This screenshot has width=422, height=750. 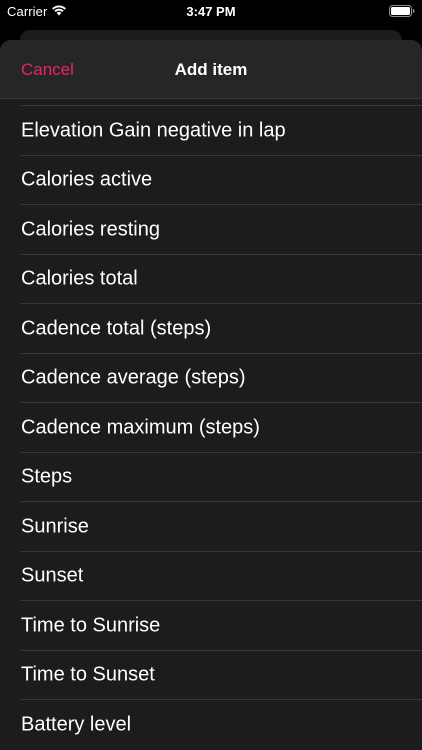 What do you see at coordinates (211, 725) in the screenshot?
I see `list-item: Battery level` at bounding box center [211, 725].